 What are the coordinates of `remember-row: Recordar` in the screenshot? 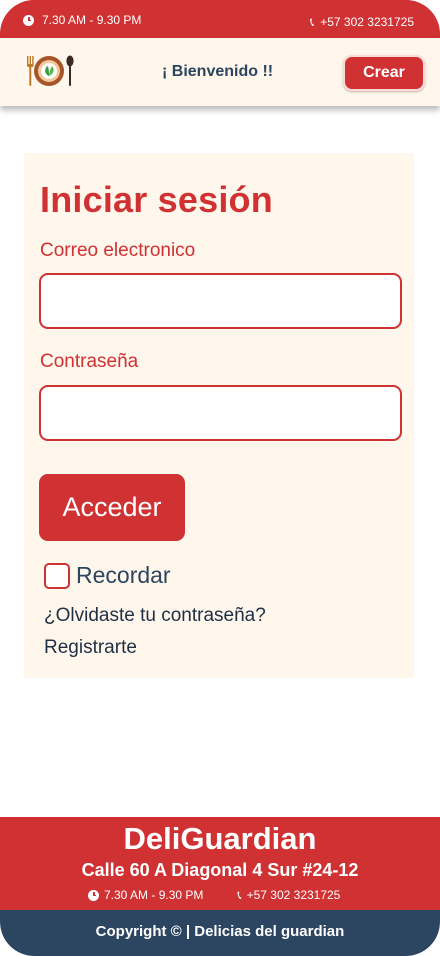 It's located at (107, 575).